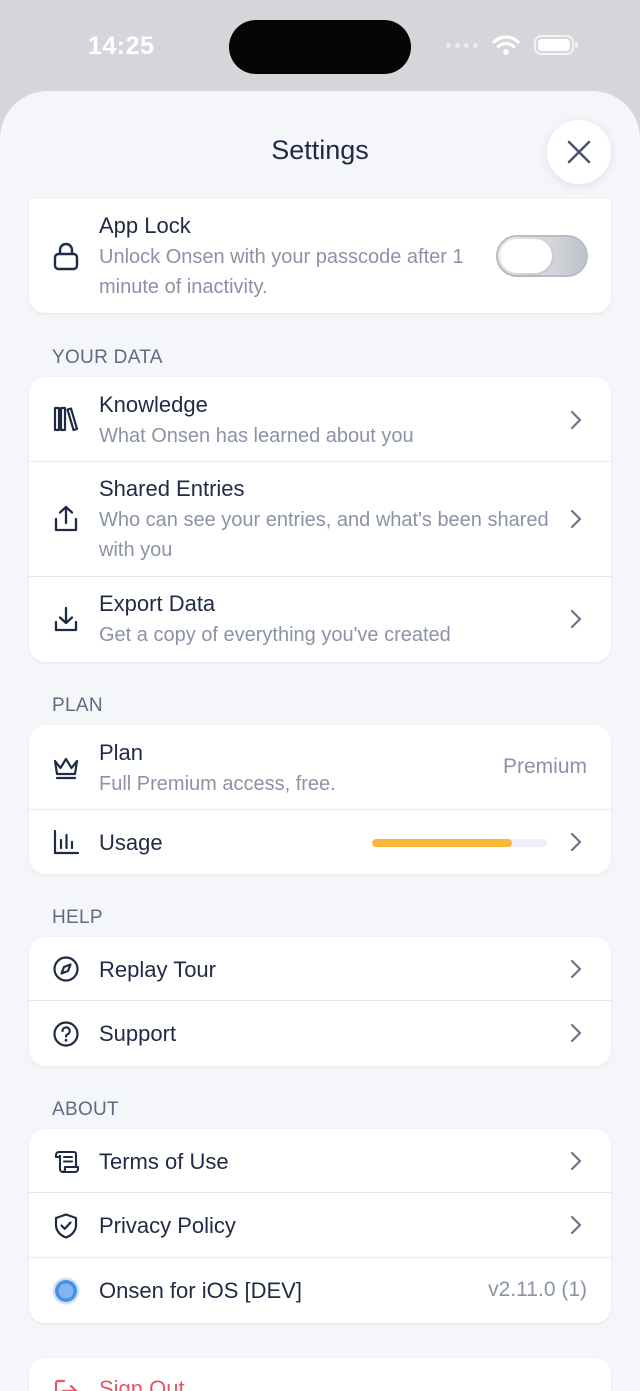 This screenshot has width=640, height=1391. Describe the element at coordinates (66, 419) in the screenshot. I see `books-icon` at that location.